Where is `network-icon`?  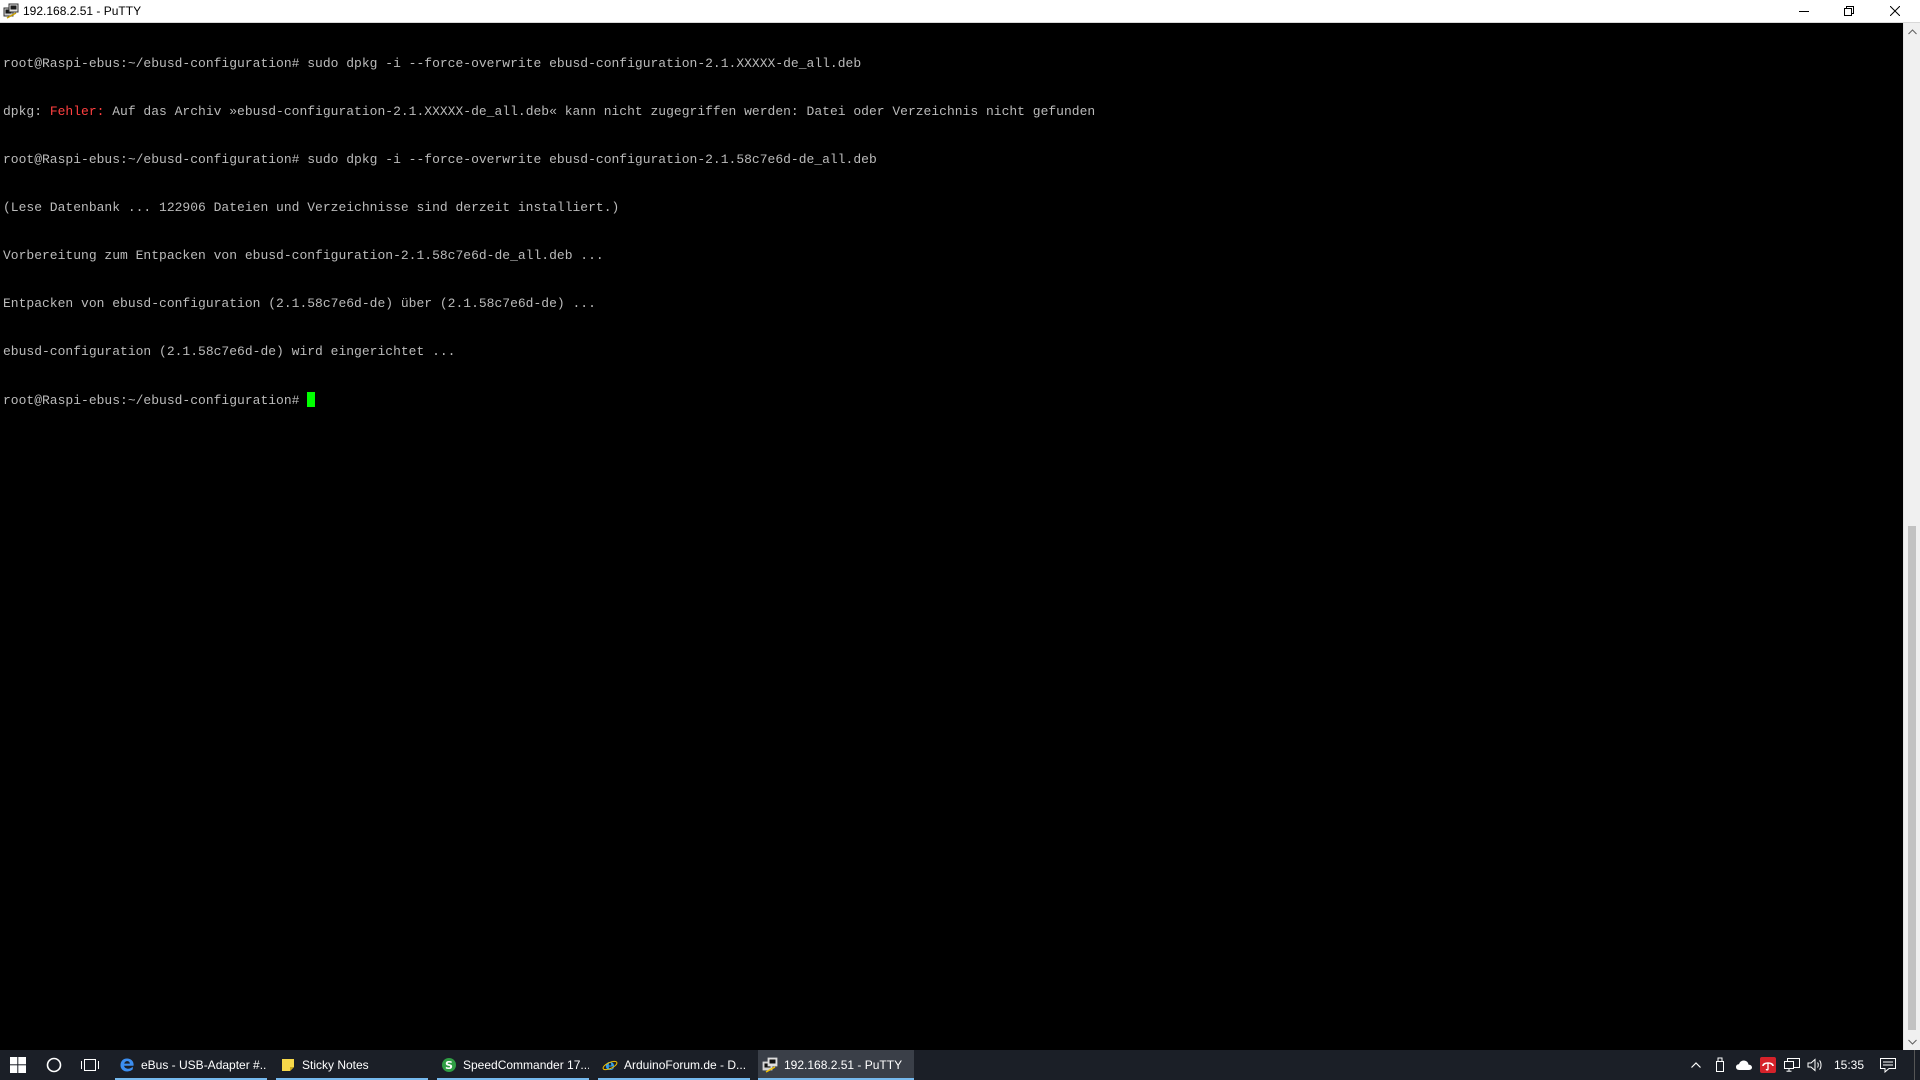 network-icon is located at coordinates (1792, 1065).